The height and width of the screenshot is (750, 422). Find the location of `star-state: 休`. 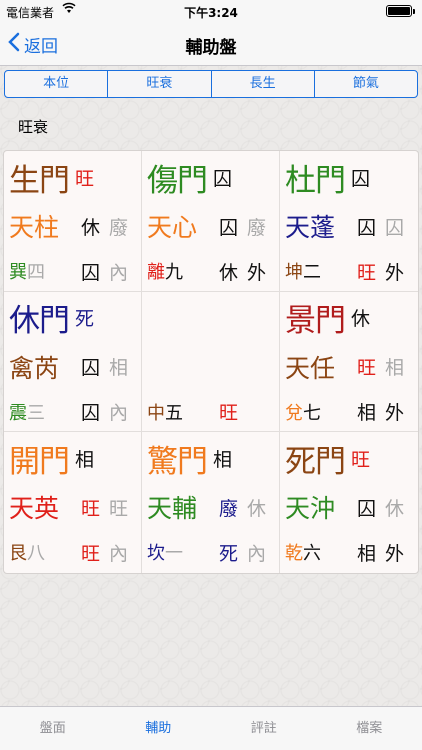

star-state: 休 is located at coordinates (91, 227).